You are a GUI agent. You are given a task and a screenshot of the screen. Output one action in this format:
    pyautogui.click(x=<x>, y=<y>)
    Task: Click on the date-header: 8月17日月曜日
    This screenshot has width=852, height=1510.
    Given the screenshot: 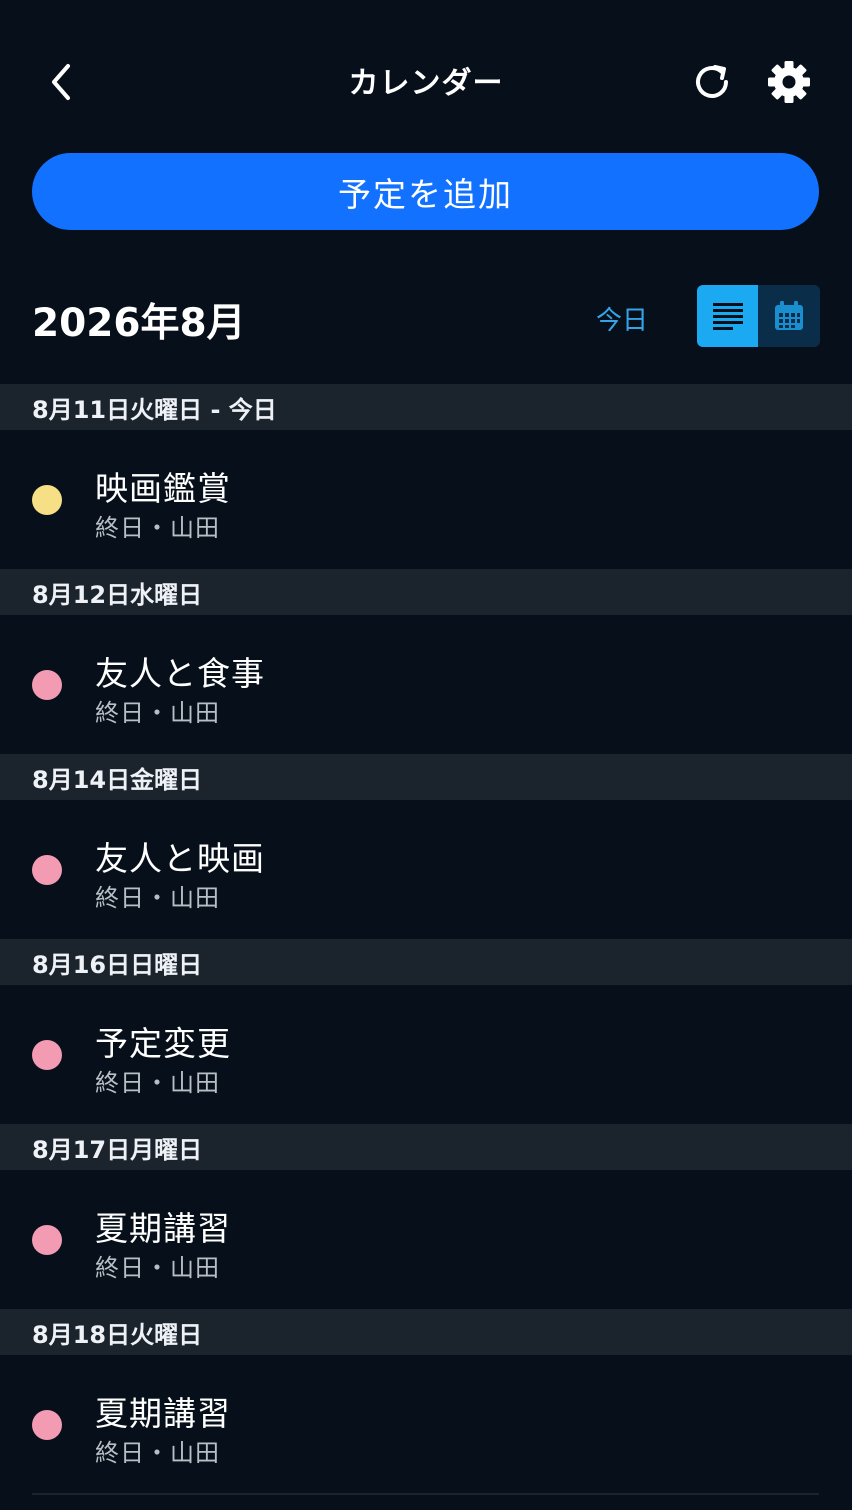 What is the action you would take?
    pyautogui.click(x=426, y=1147)
    